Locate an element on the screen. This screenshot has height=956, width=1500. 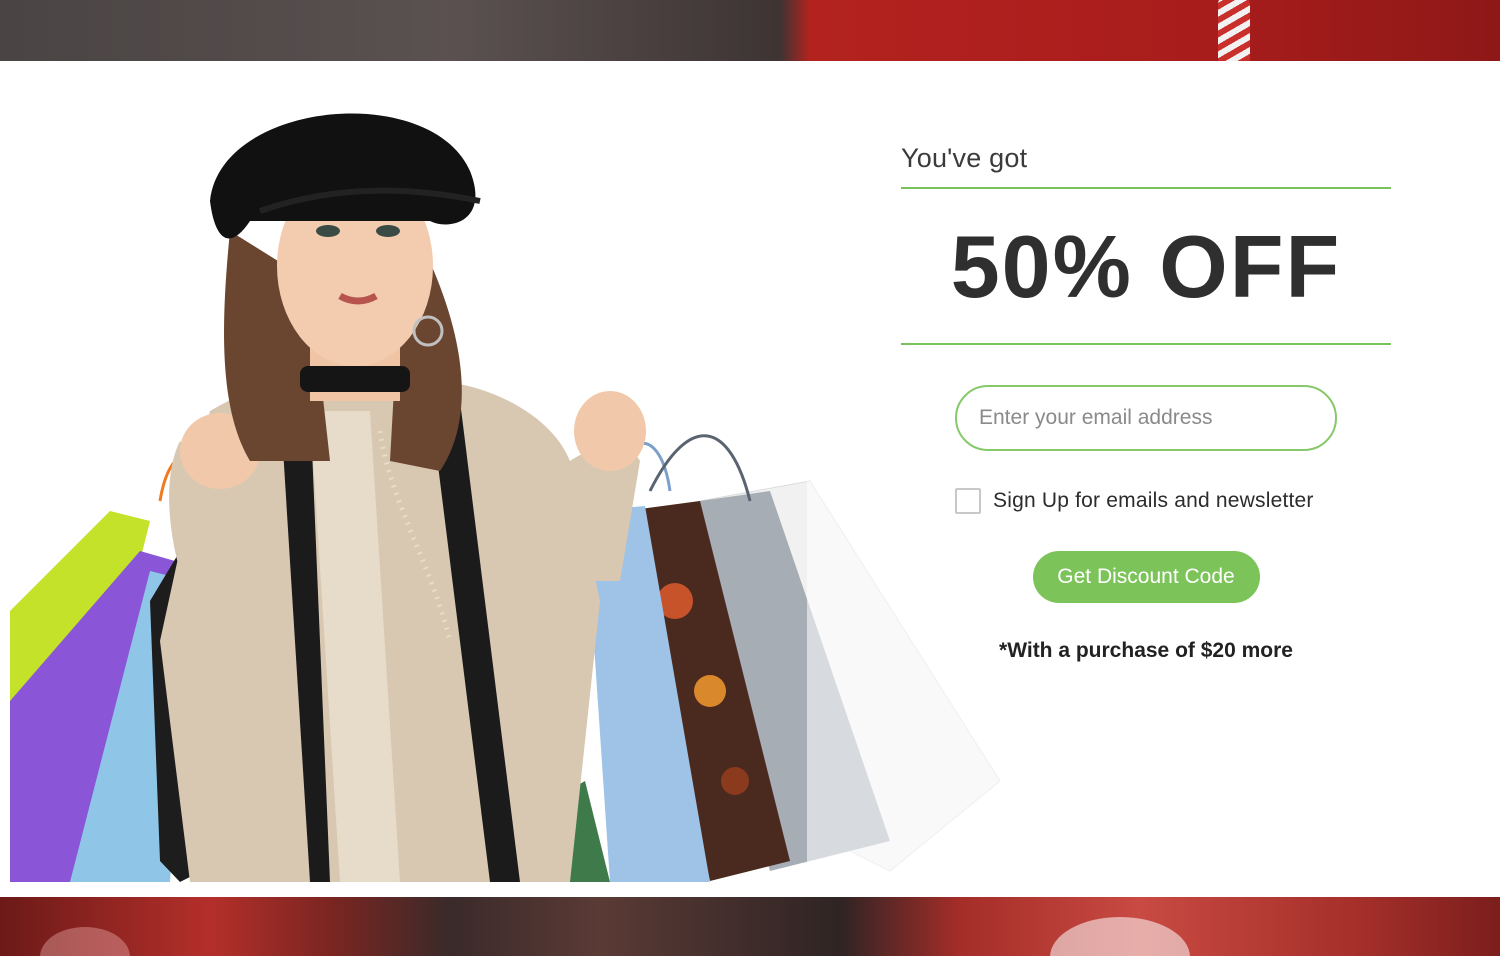
newsletter-checkbox is located at coordinates (968, 501).